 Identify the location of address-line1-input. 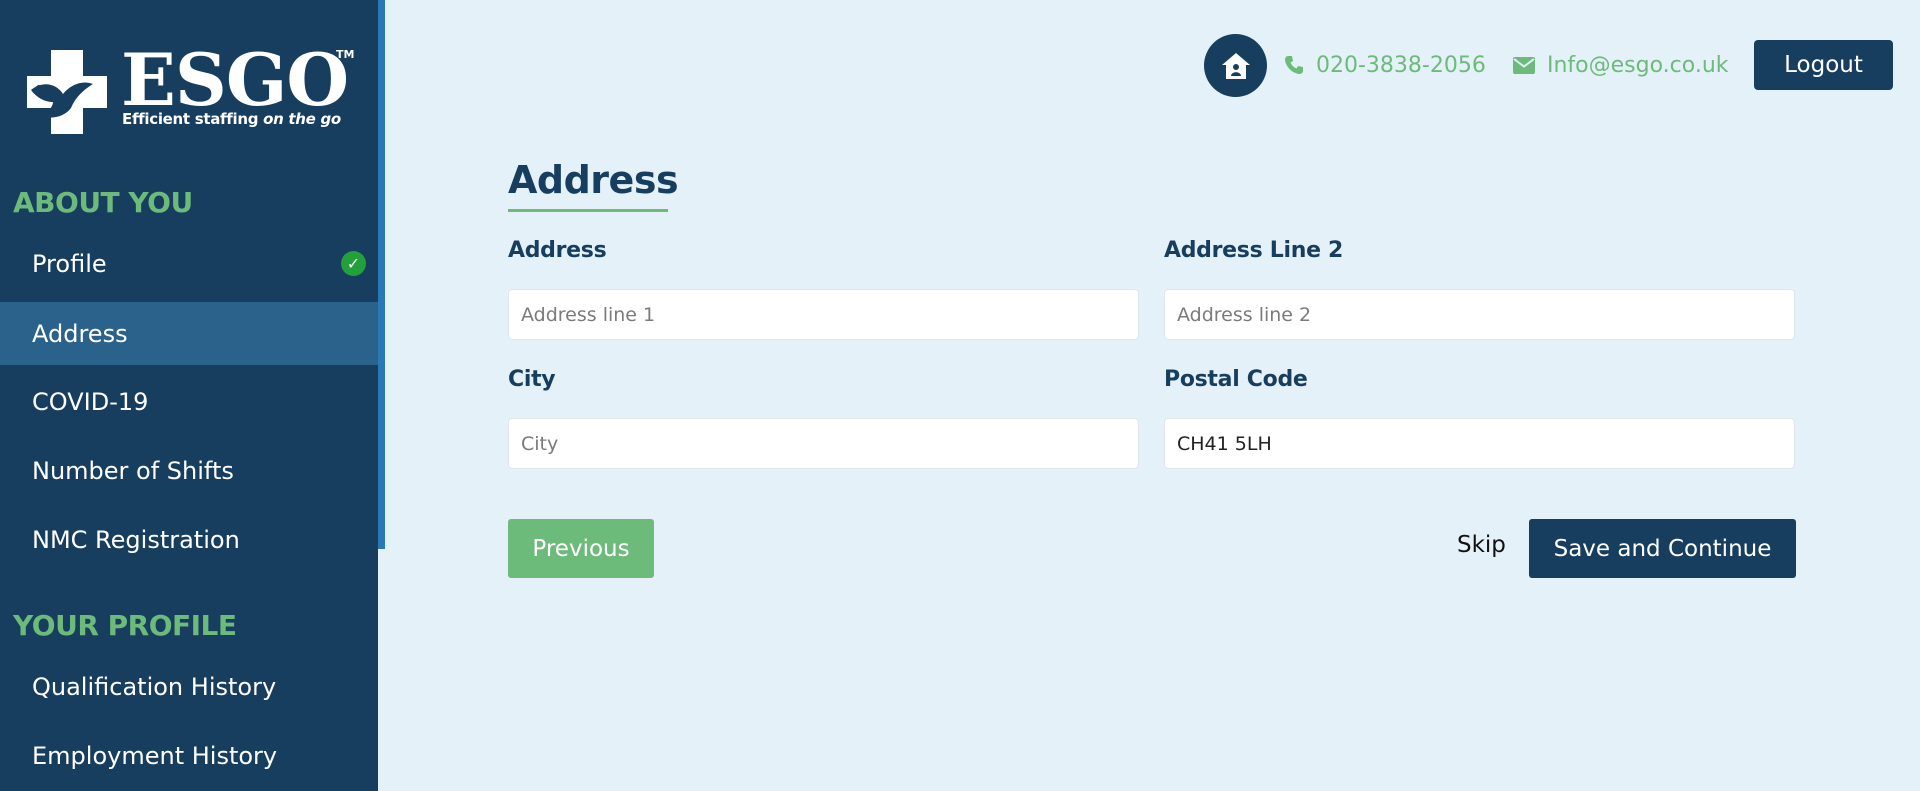
(823, 314).